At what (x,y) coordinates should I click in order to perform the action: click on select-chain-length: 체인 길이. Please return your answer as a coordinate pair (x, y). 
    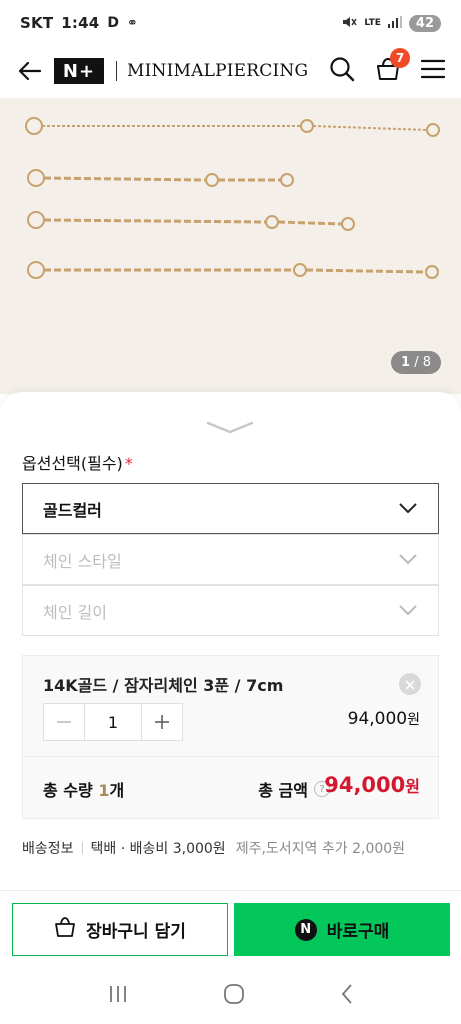
    Looking at the image, I should click on (230, 610).